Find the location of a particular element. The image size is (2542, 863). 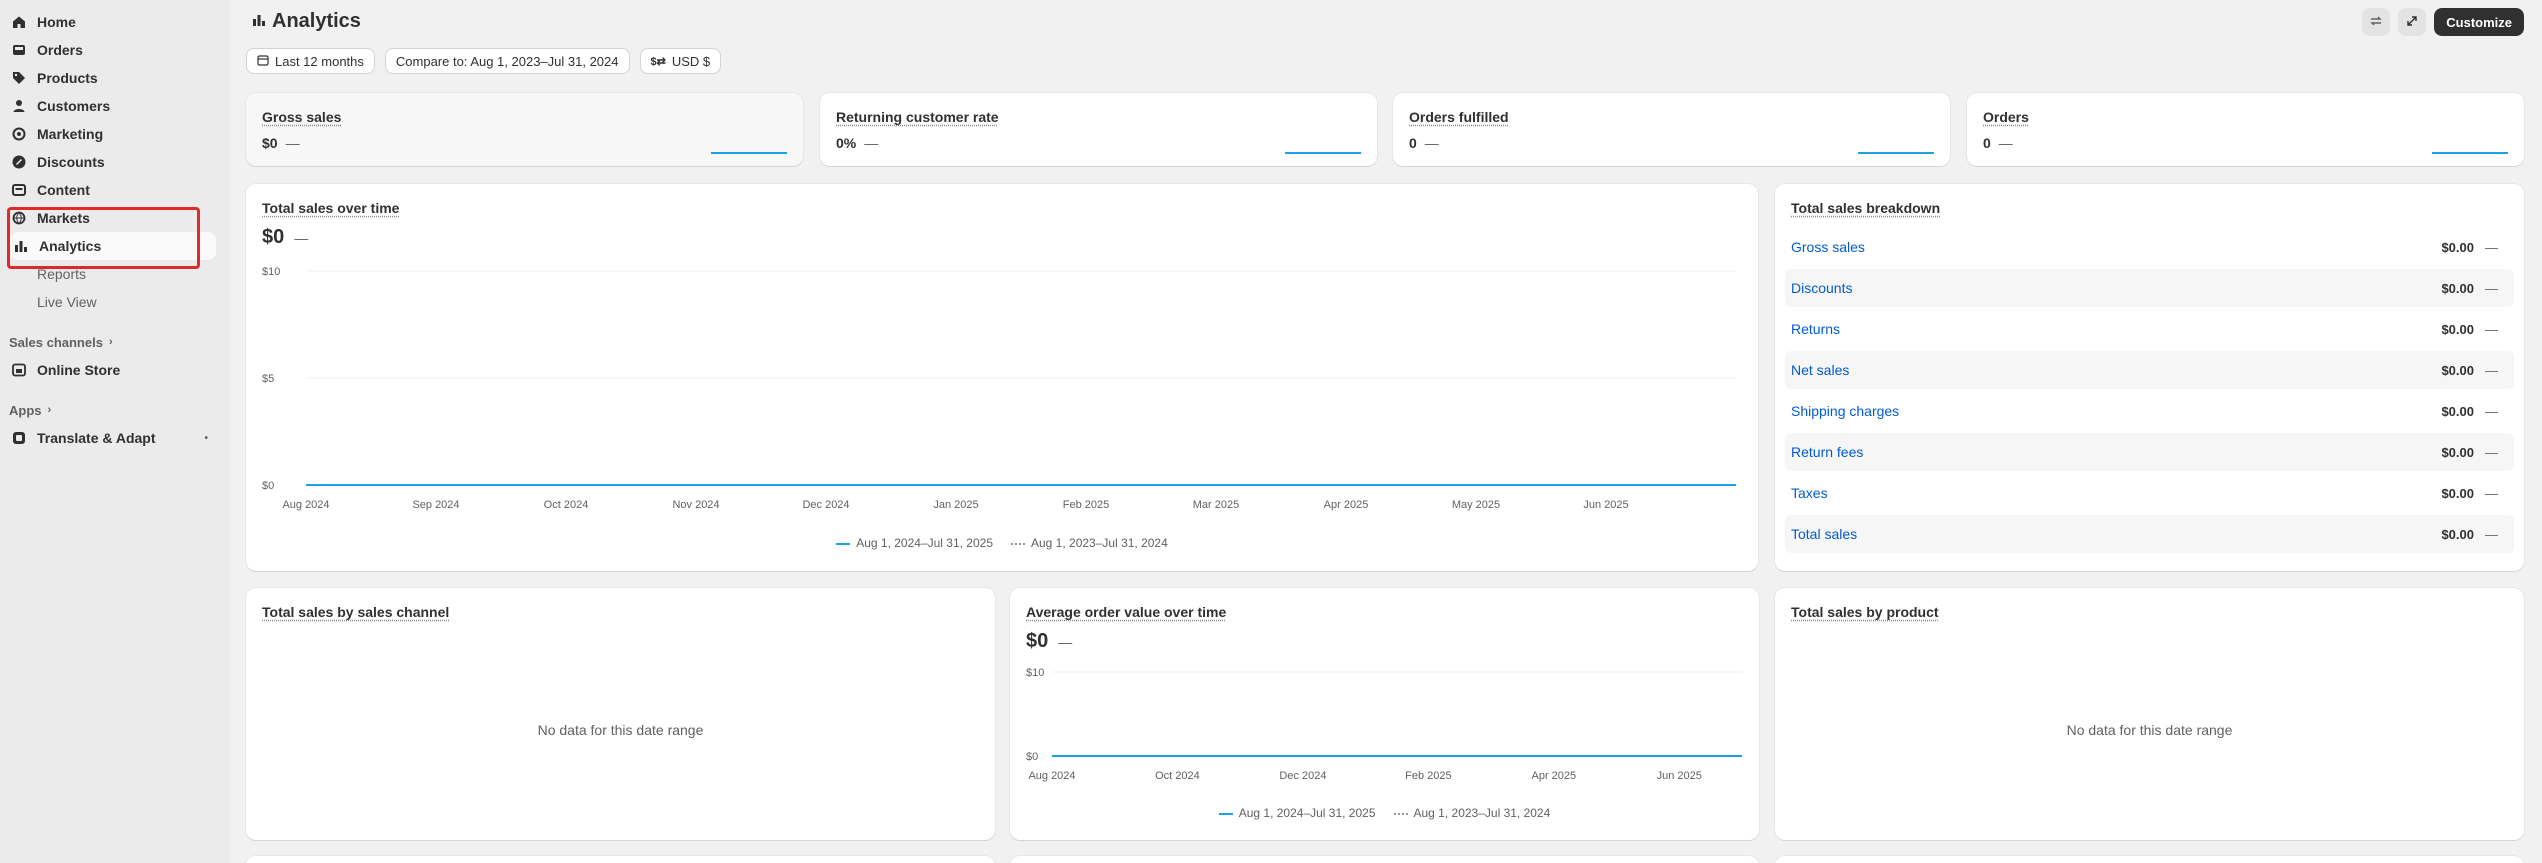

breakdown-row: Returns $0.00 — is located at coordinates (2149, 329).